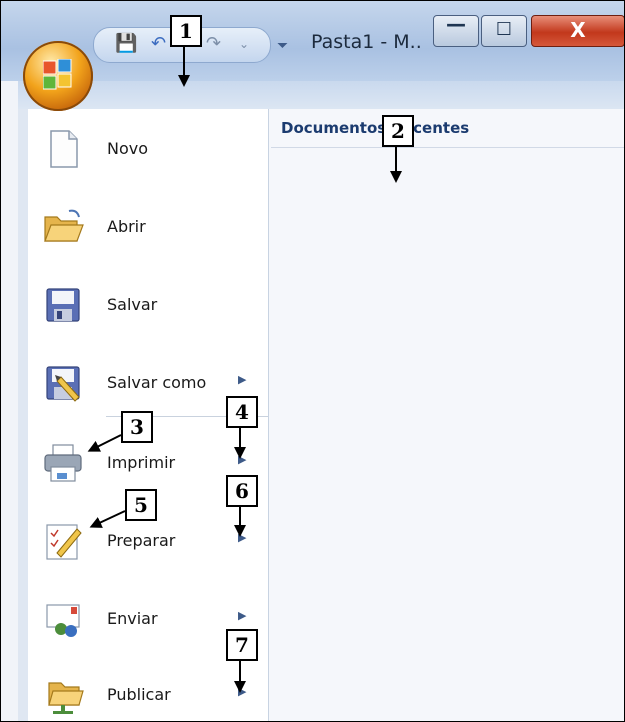  What do you see at coordinates (242, 412) in the screenshot?
I see `callout-label: 4` at bounding box center [242, 412].